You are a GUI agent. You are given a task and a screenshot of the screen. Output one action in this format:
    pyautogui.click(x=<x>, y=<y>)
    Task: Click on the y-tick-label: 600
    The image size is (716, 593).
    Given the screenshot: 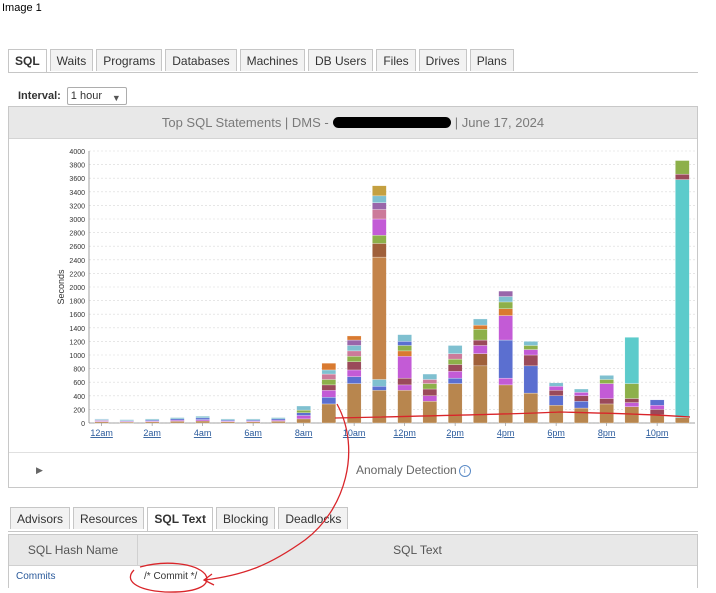 What is the action you would take?
    pyautogui.click(x=79, y=383)
    